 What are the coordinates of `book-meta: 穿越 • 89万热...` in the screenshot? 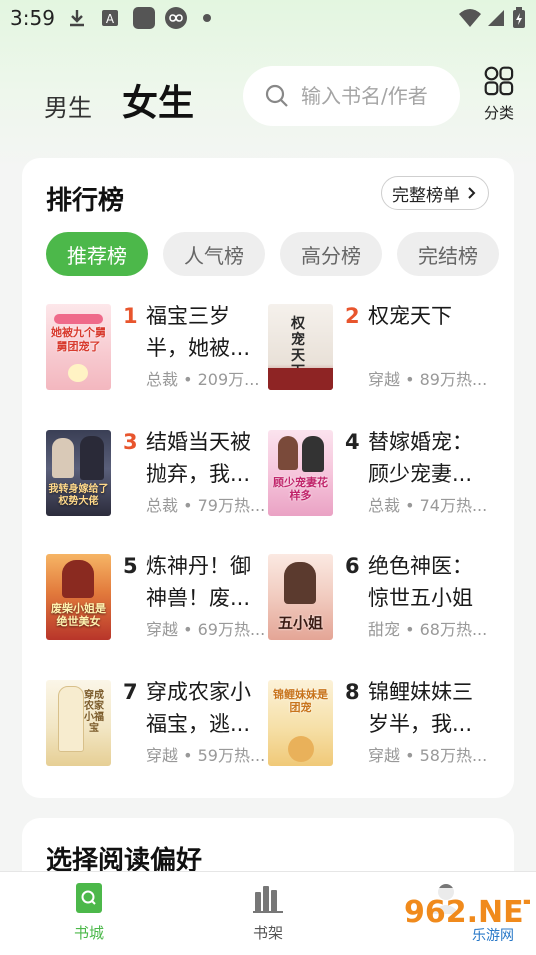 It's located at (428, 379).